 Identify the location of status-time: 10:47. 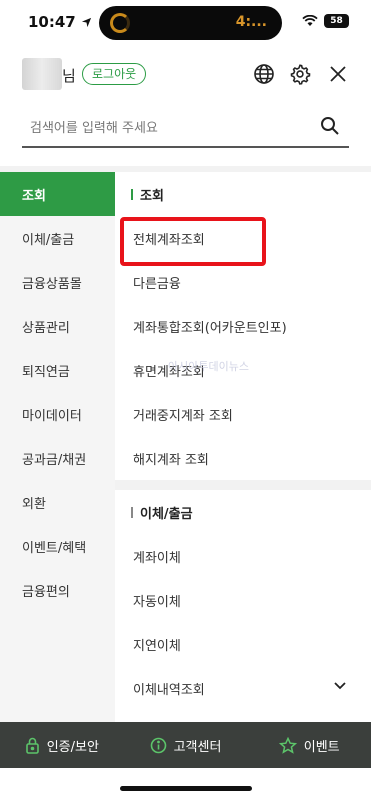
(60, 22).